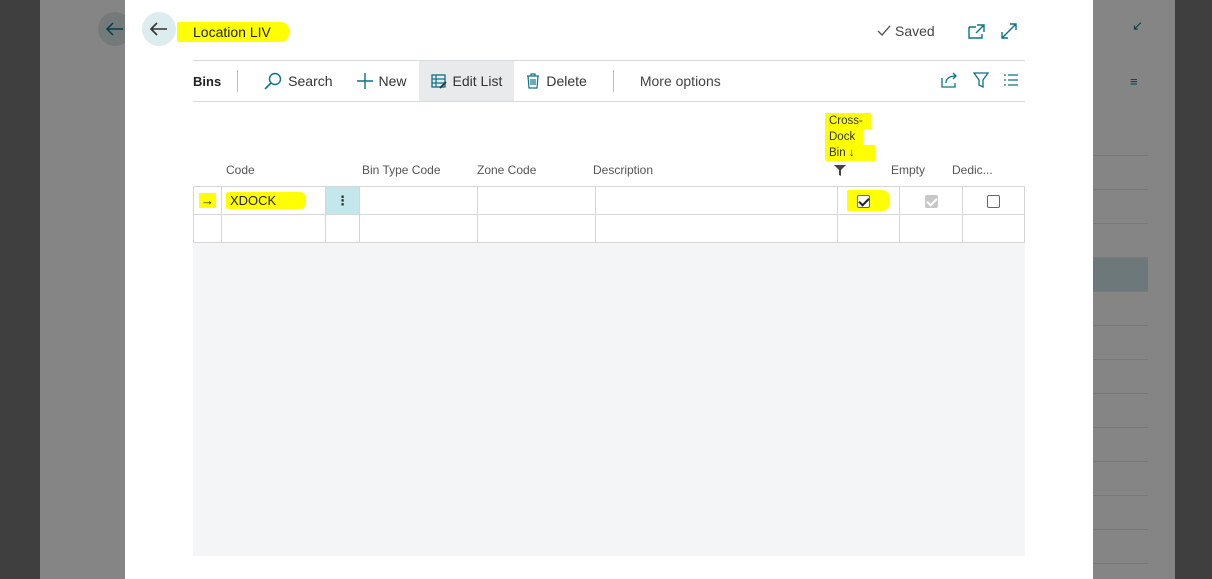  What do you see at coordinates (310, 81) in the screenshot?
I see `search-label: Search` at bounding box center [310, 81].